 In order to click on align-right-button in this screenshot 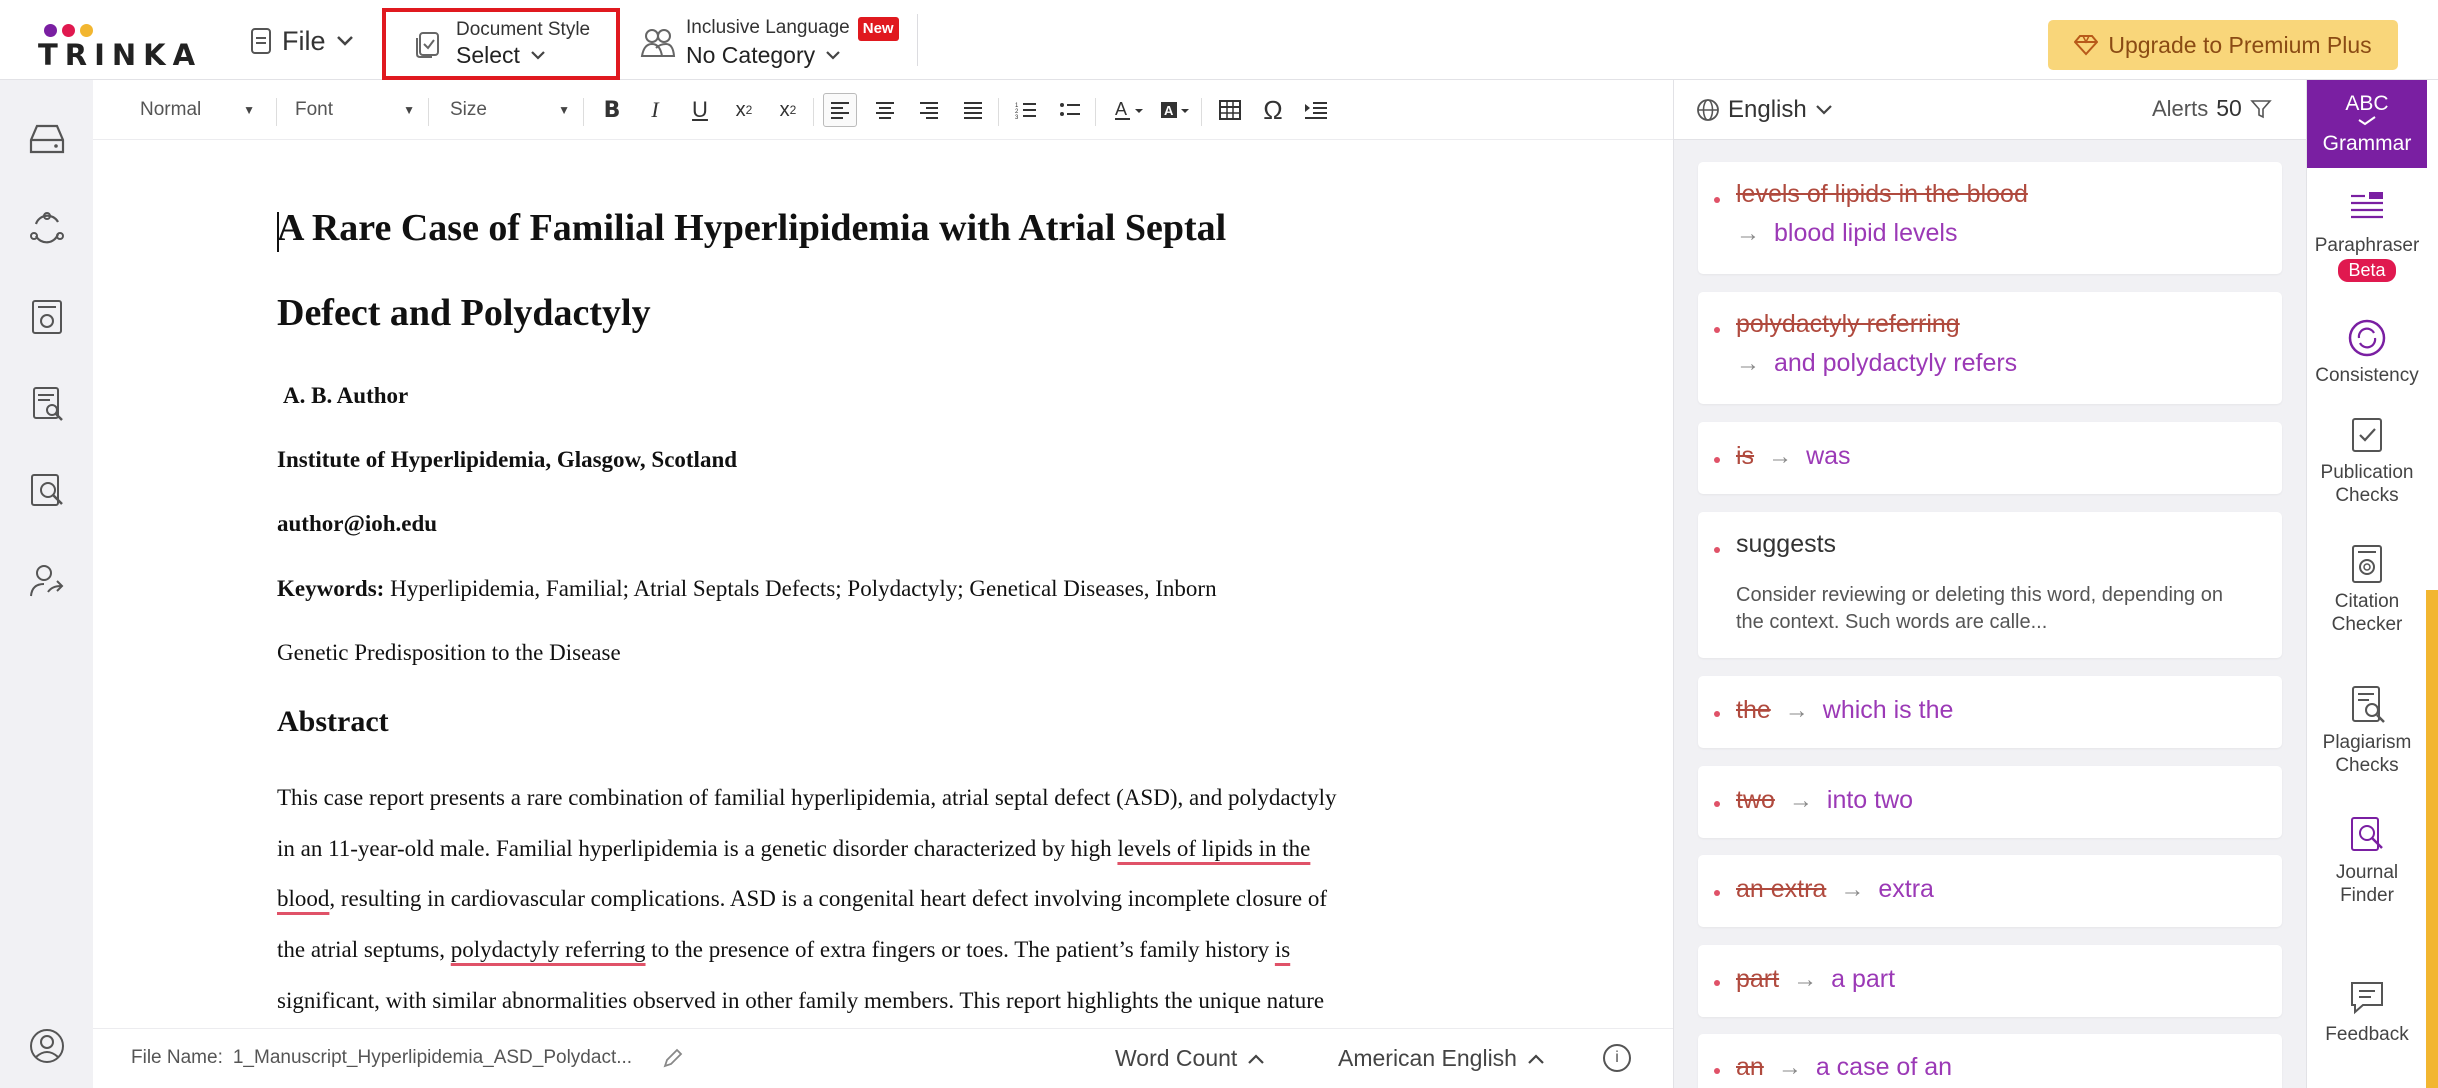, I will do `click(929, 110)`.